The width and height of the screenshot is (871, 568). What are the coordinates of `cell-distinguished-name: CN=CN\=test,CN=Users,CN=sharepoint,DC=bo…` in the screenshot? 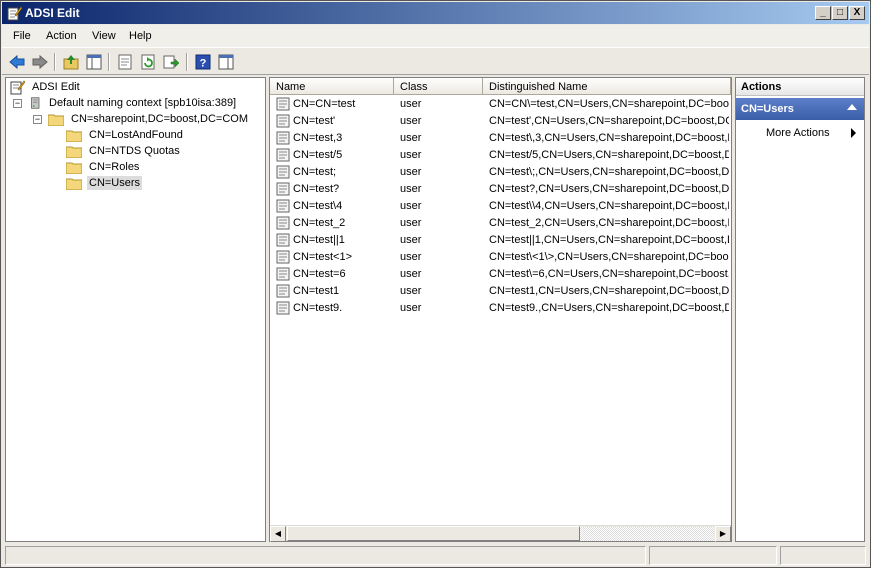 It's located at (609, 104).